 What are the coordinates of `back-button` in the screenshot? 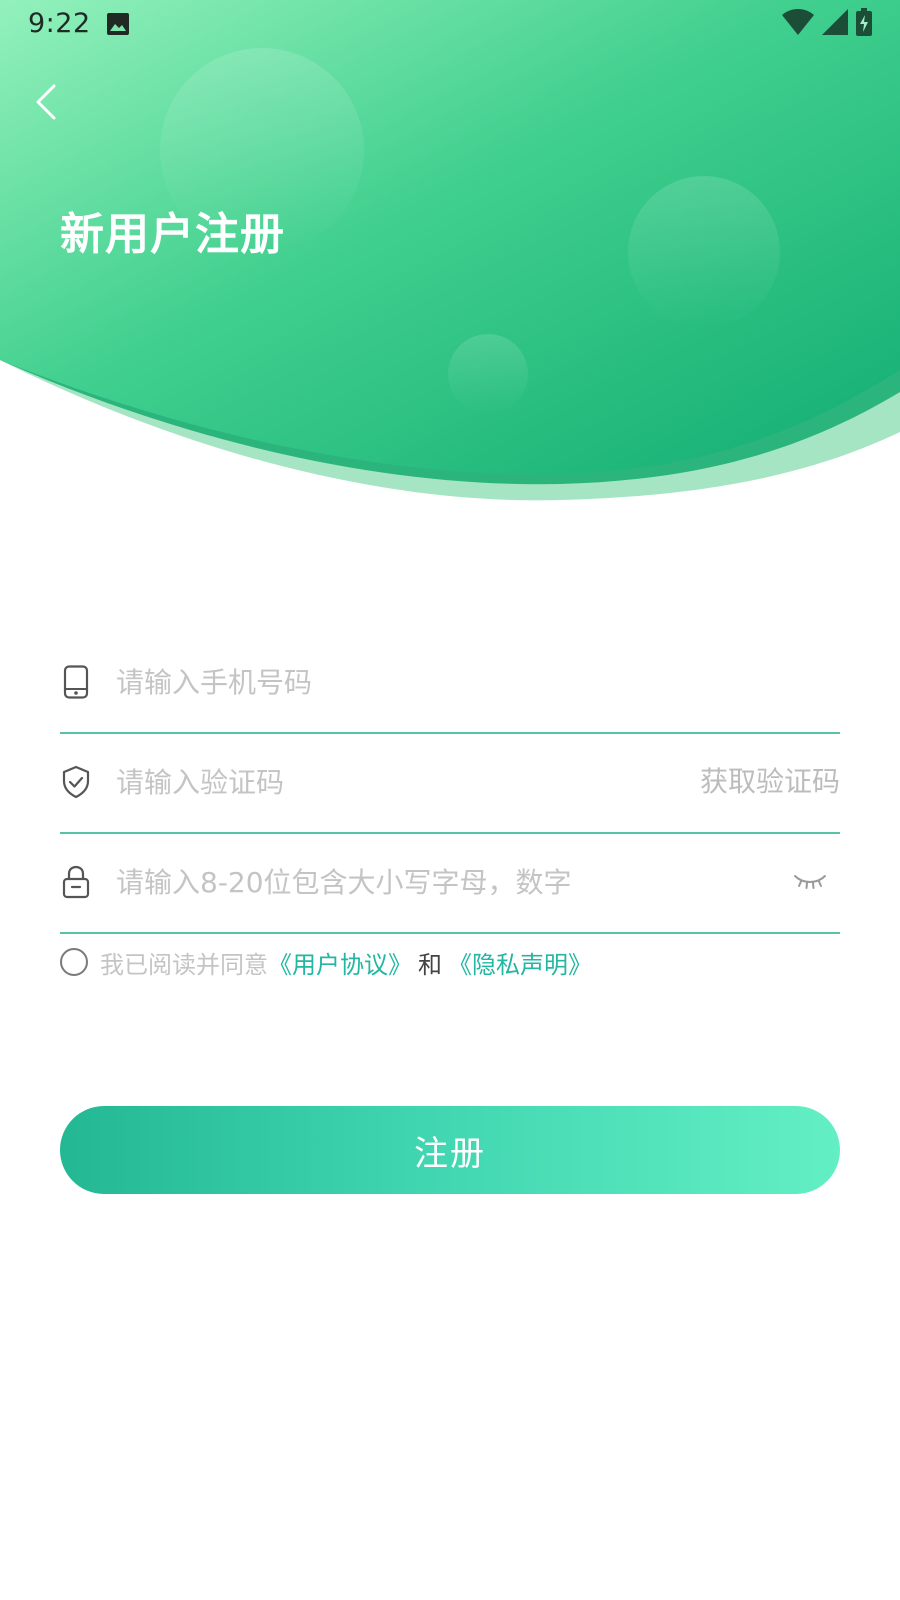 It's located at (46, 102).